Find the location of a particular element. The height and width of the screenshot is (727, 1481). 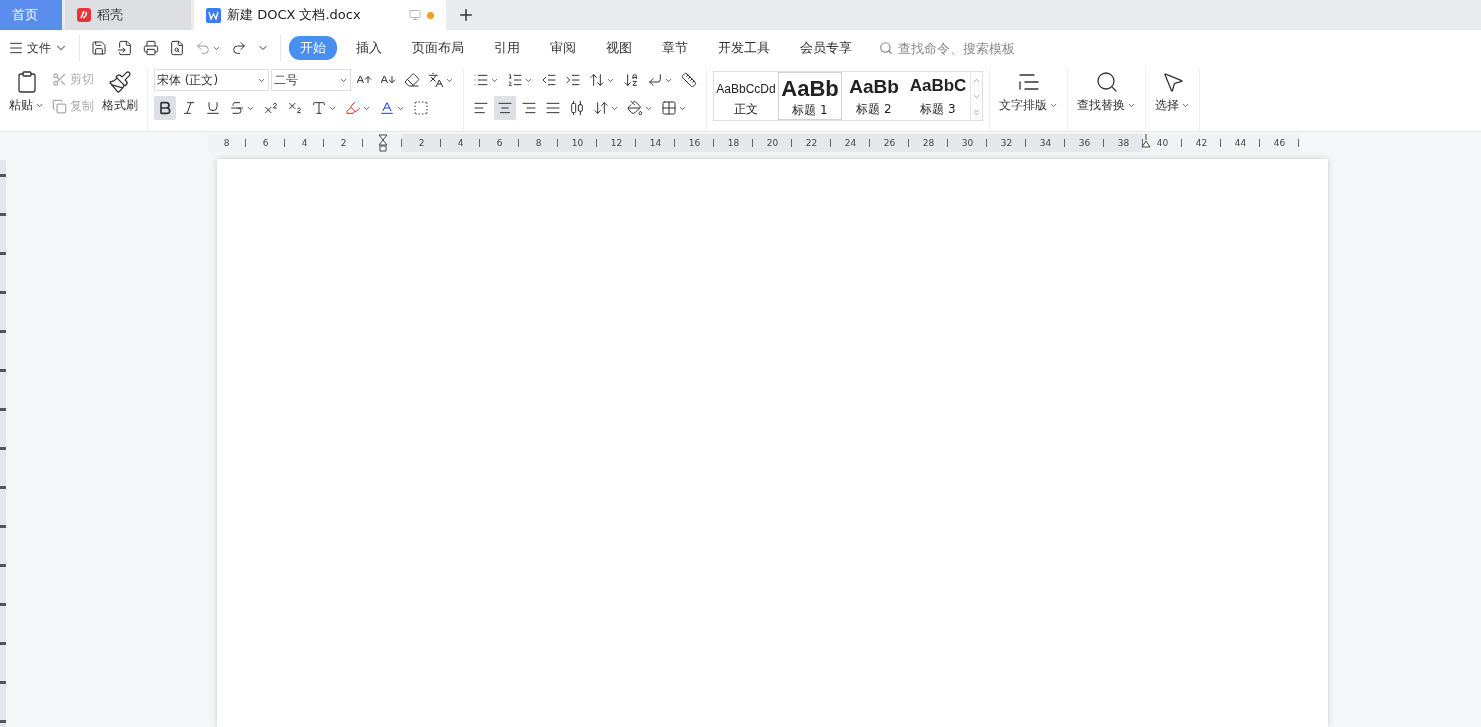

sort-icon is located at coordinates (631, 80).